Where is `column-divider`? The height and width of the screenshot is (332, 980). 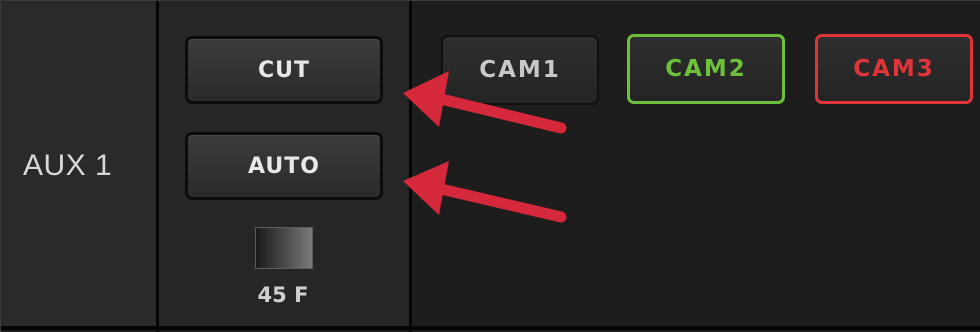
column-divider is located at coordinates (410, 166).